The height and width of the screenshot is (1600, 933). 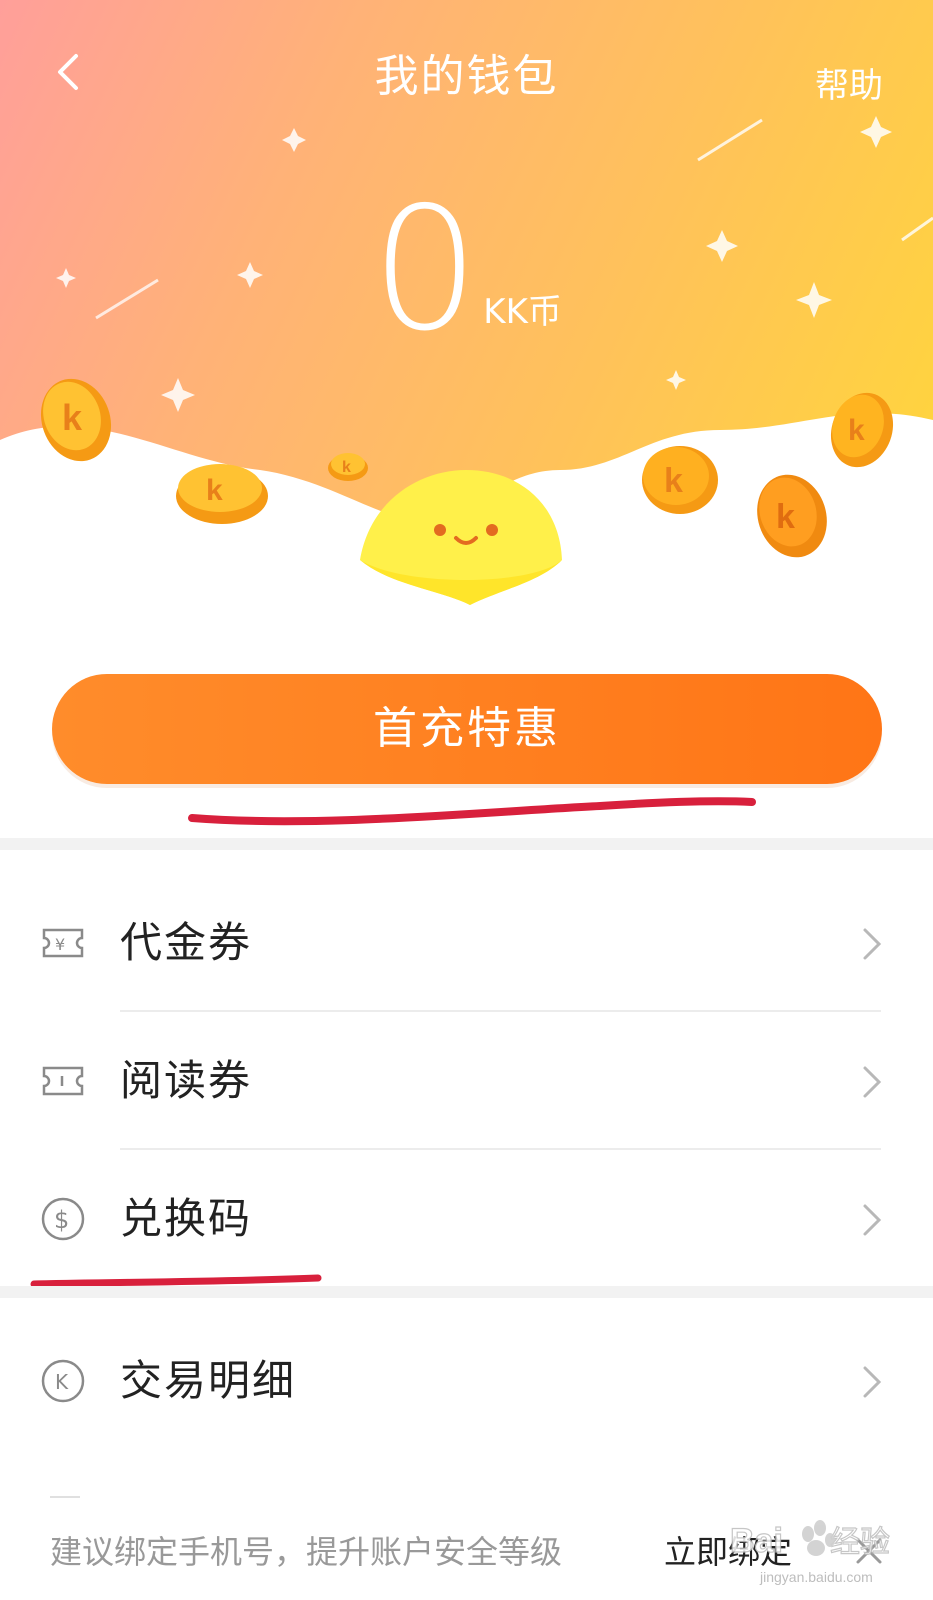 I want to click on dollar-circle-icon: $, so click(x=63, y=1219).